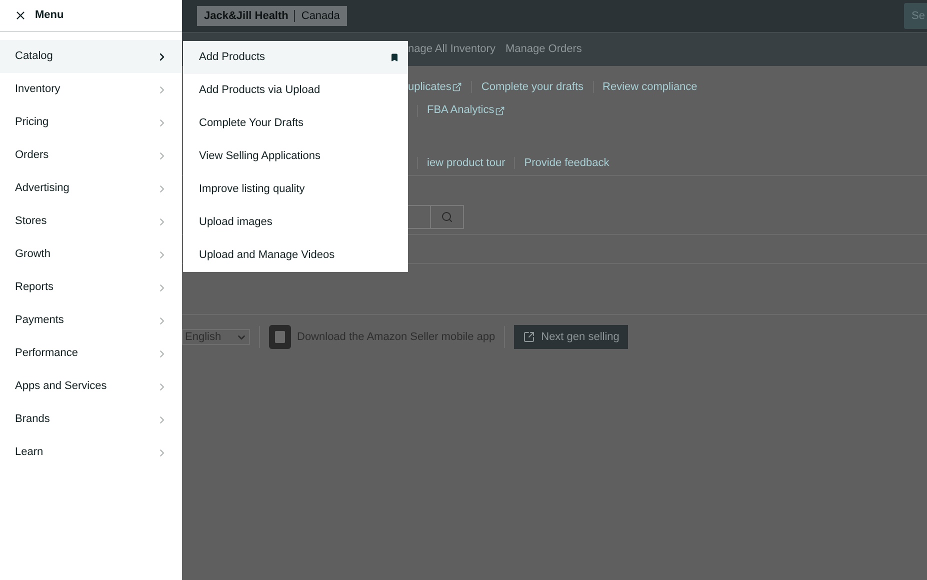 This screenshot has height=580, width=927. What do you see at coordinates (320, 16) in the screenshot?
I see `account-region: Canada` at bounding box center [320, 16].